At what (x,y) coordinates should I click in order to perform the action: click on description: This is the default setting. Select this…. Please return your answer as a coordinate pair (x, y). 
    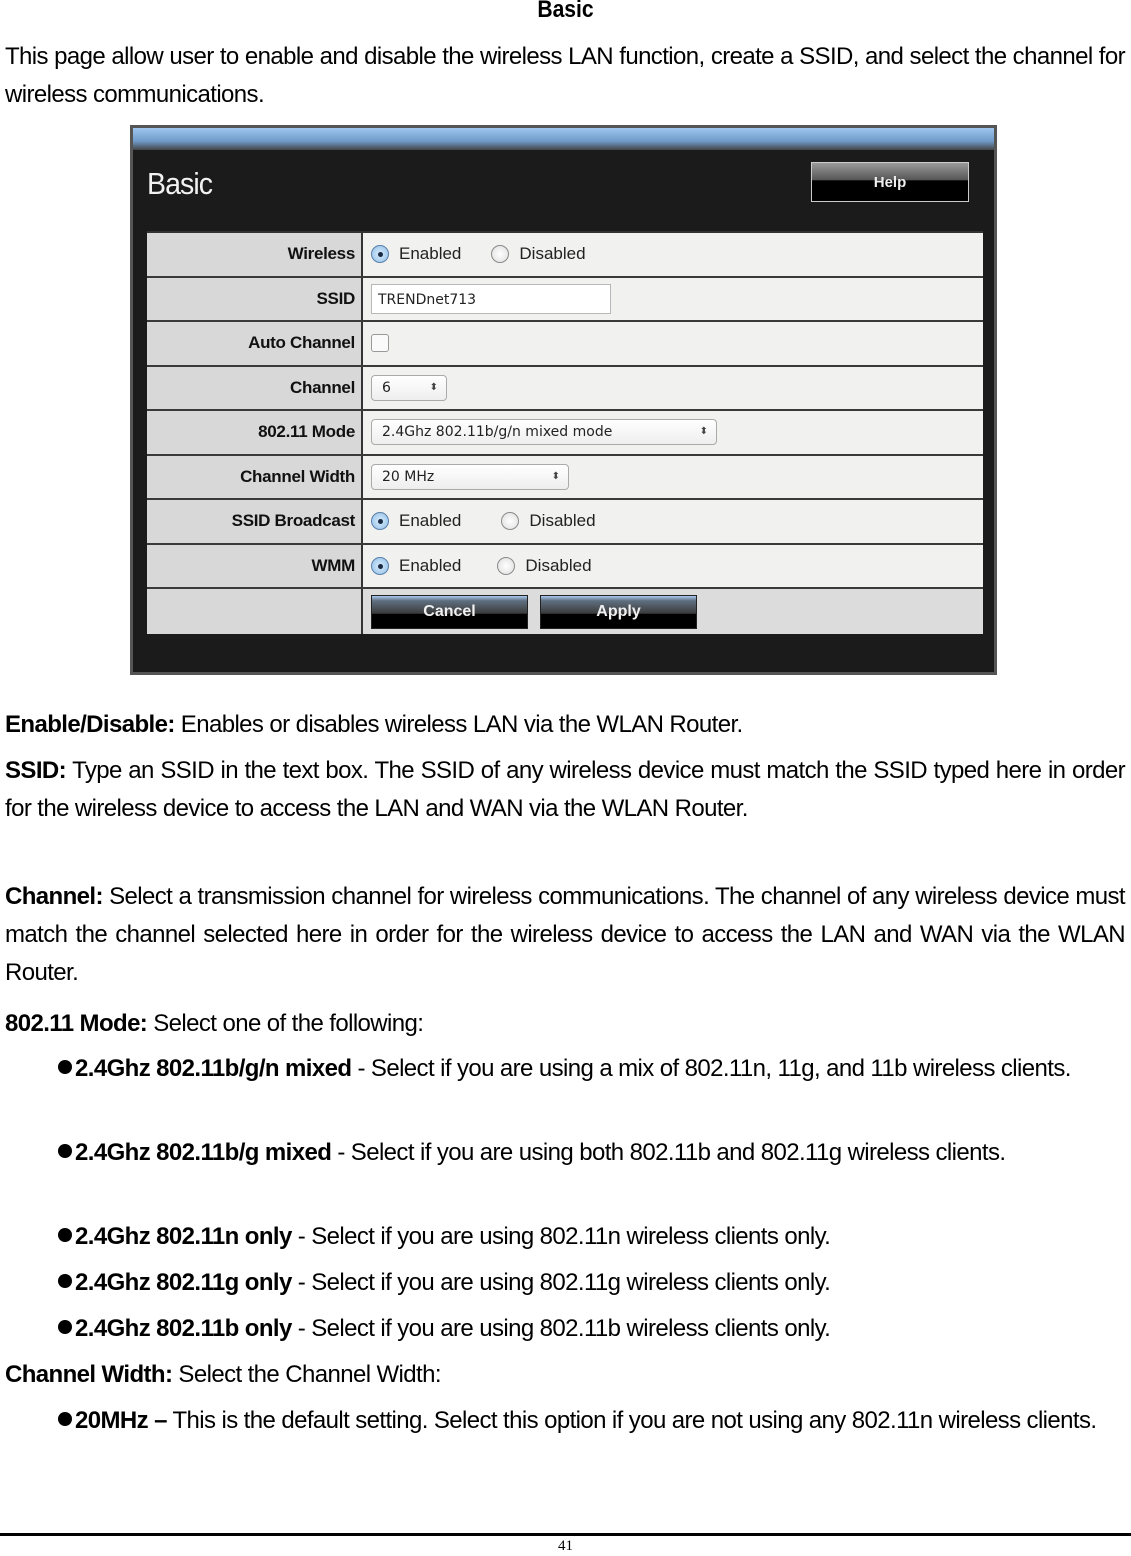
    Looking at the image, I should click on (631, 1420).